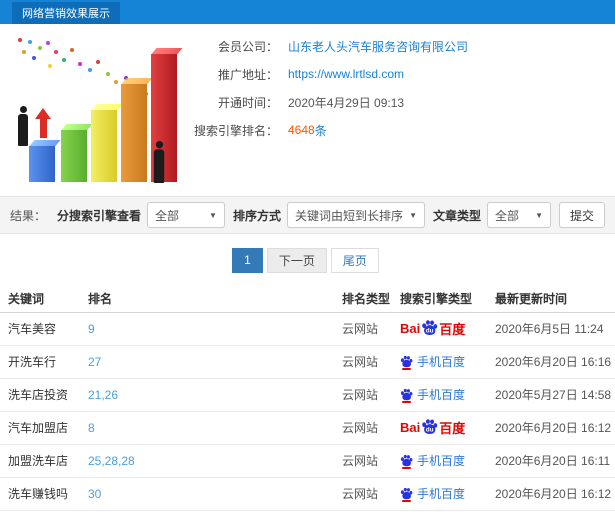 The width and height of the screenshot is (615, 520). Describe the element at coordinates (44, 395) in the screenshot. I see `keyword-cell: 洗车店投资` at that location.